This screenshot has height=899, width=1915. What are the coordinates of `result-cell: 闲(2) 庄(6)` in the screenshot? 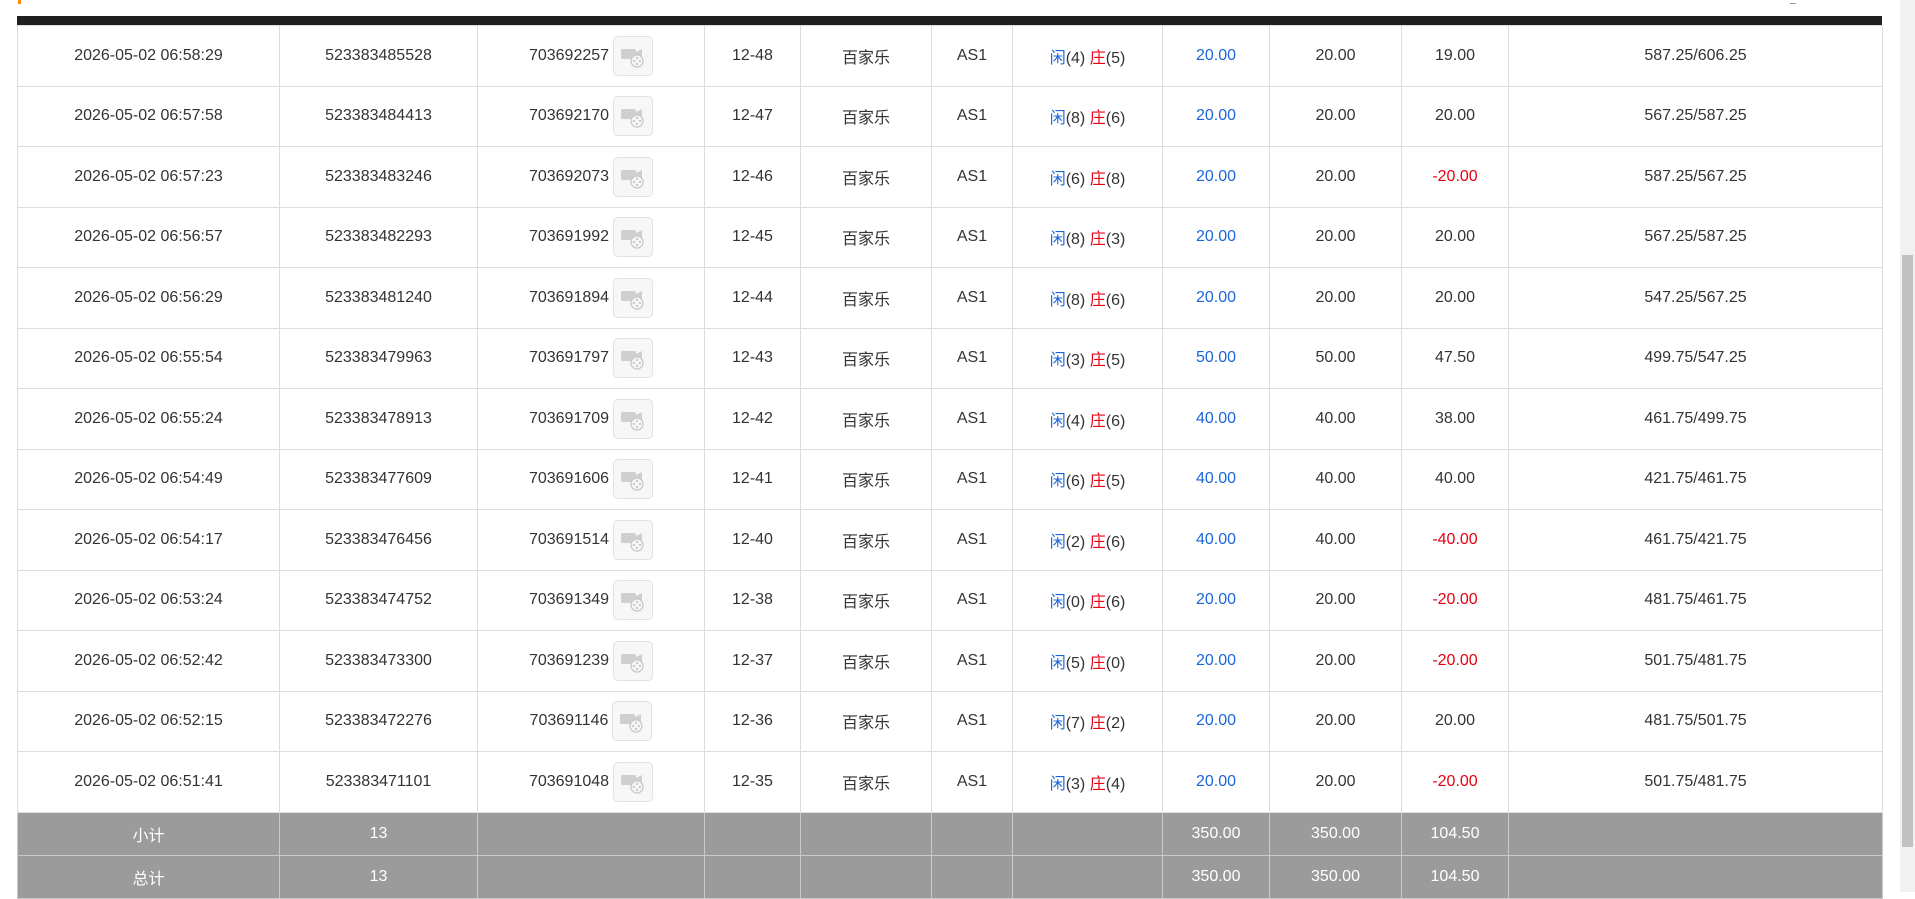 It's located at (1087, 540).